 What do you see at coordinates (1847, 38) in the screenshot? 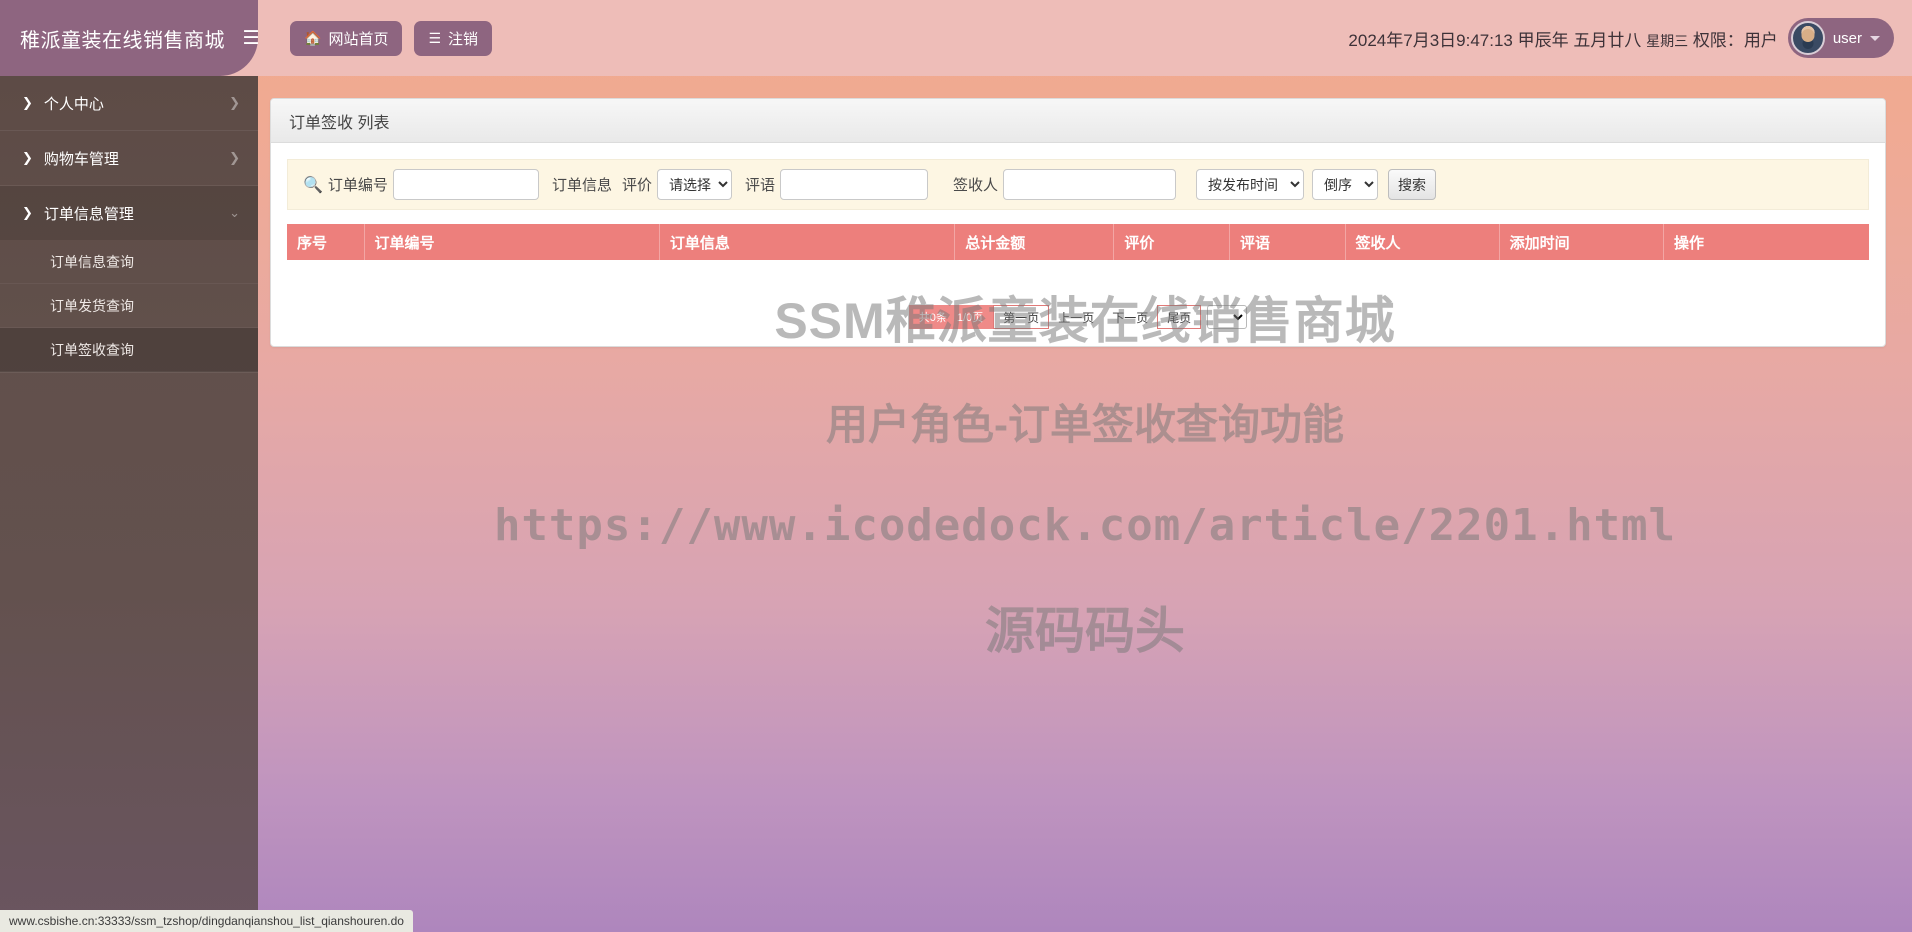
I see `user-name-label: user` at bounding box center [1847, 38].